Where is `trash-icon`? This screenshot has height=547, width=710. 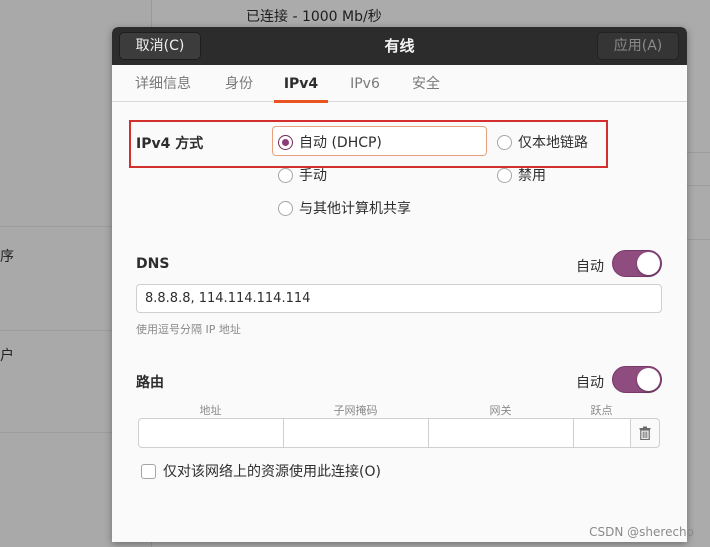 trash-icon is located at coordinates (645, 433).